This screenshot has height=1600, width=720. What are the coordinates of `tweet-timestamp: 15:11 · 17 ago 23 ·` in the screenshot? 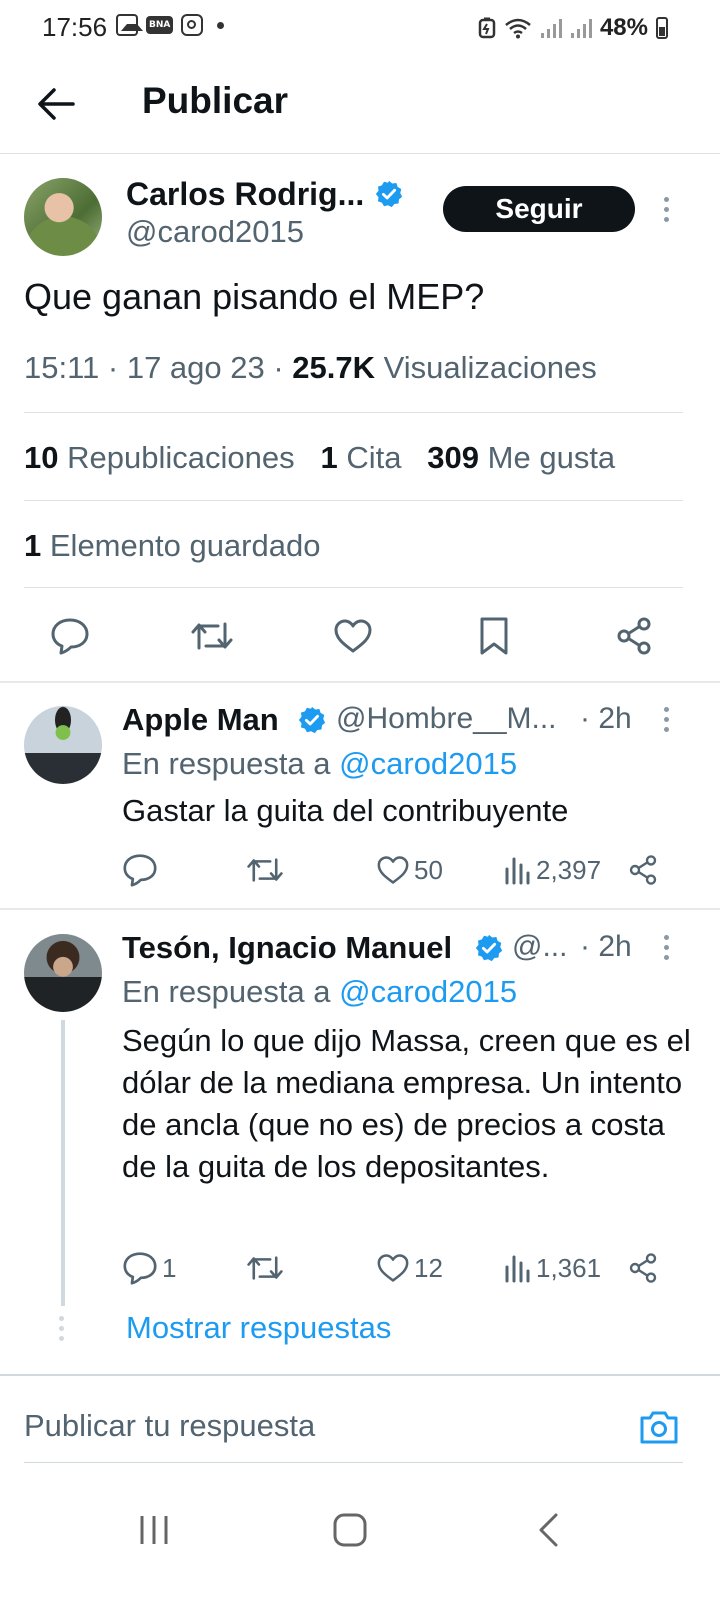 It's located at (158, 367).